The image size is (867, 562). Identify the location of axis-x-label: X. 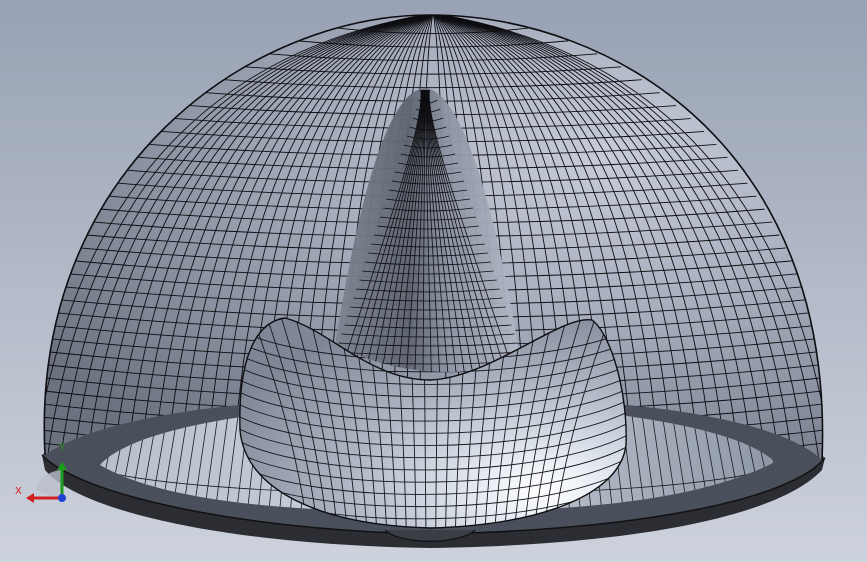
(18, 491).